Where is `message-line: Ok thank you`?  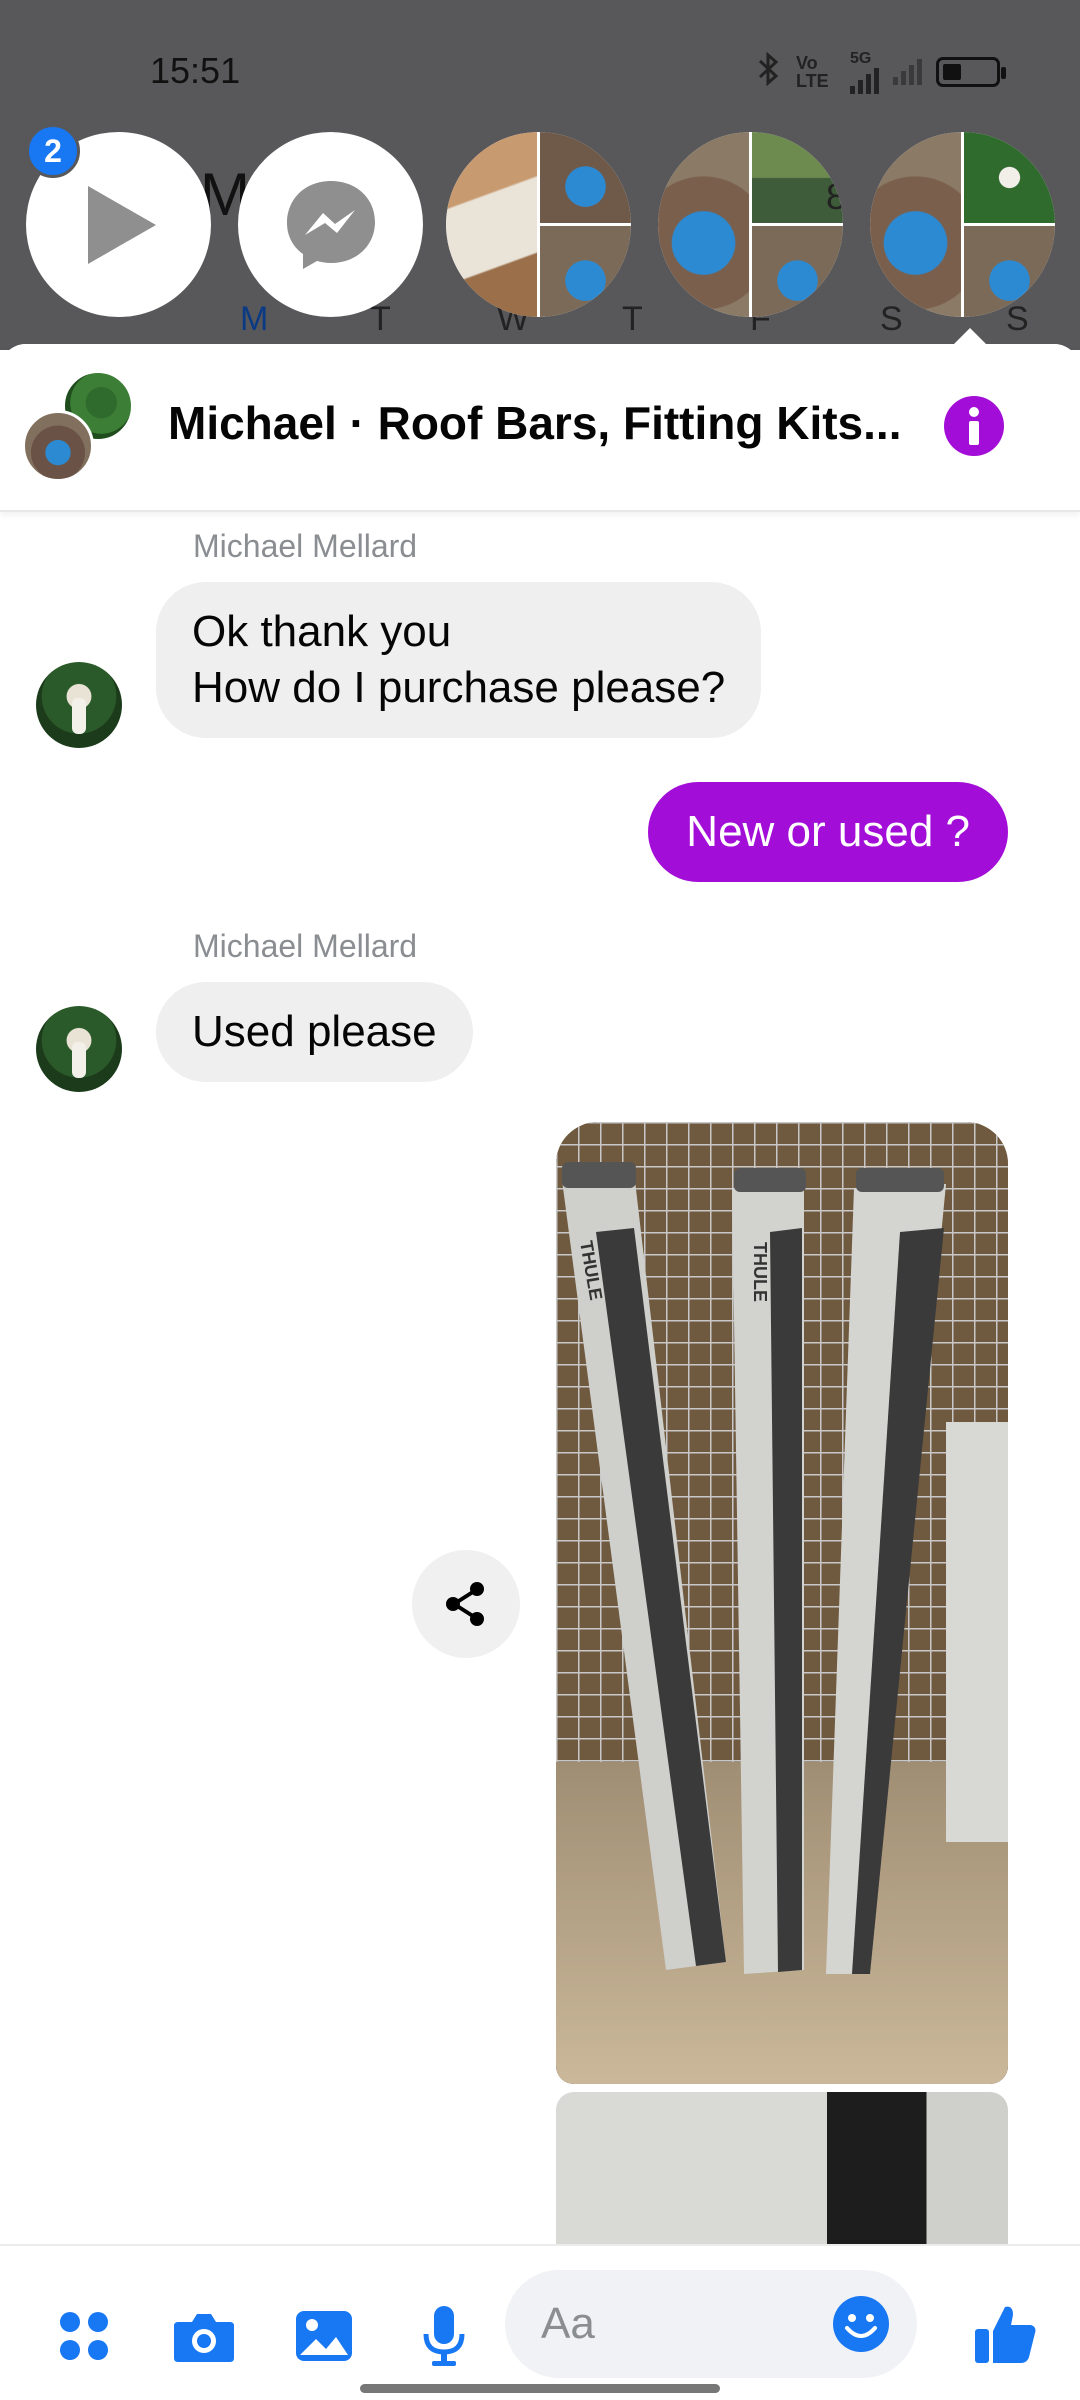
message-line: Ok thank you is located at coordinates (322, 631).